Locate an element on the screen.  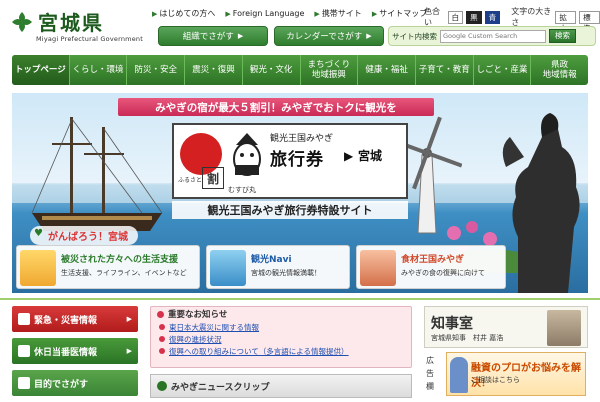
nav-disaster: 防災・安全 is located at coordinates (156, 70).